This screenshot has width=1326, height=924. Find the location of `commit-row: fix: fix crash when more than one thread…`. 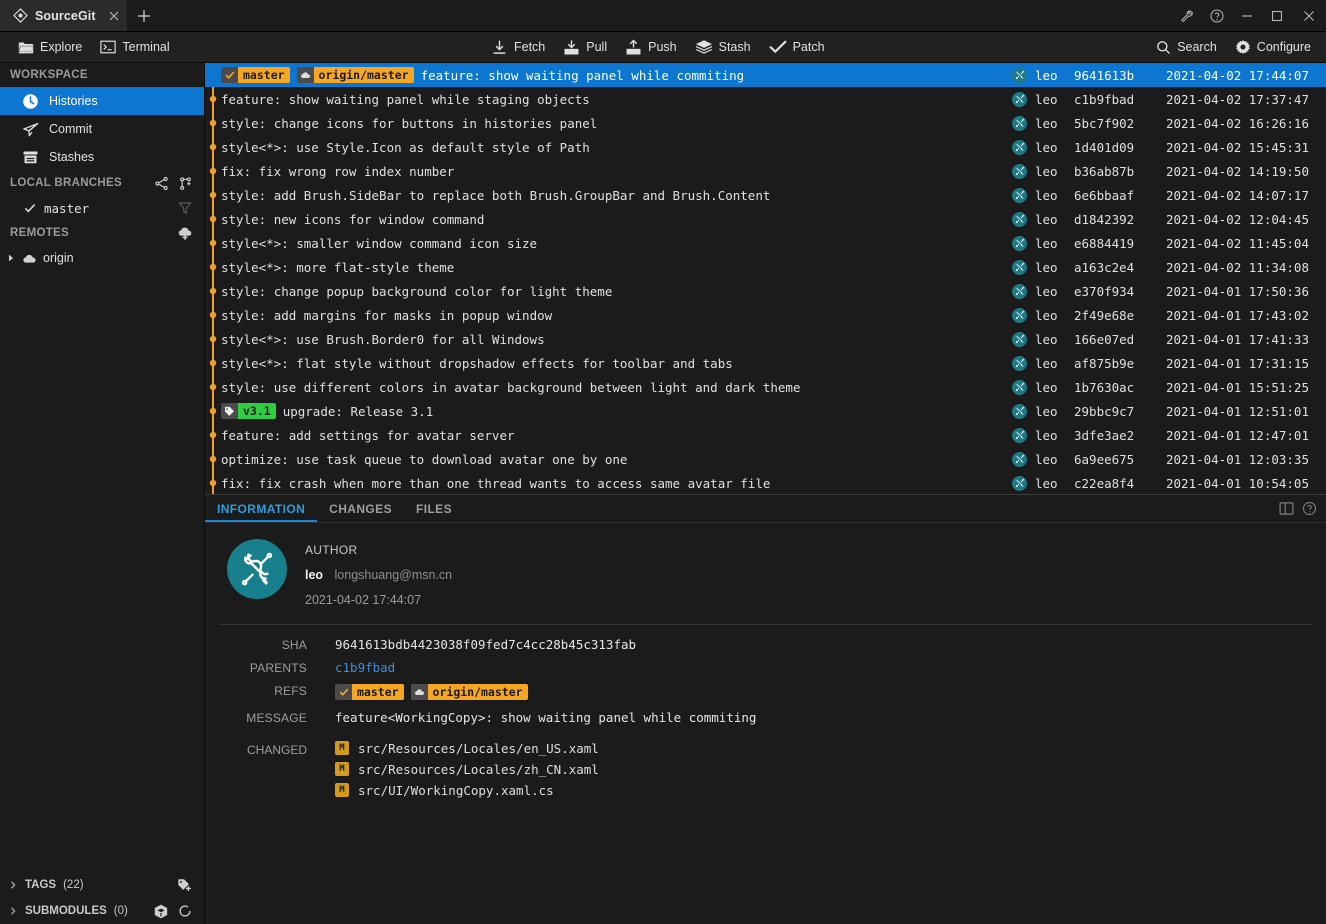

commit-row: fix: fix crash when more than one thread… is located at coordinates (765, 482).